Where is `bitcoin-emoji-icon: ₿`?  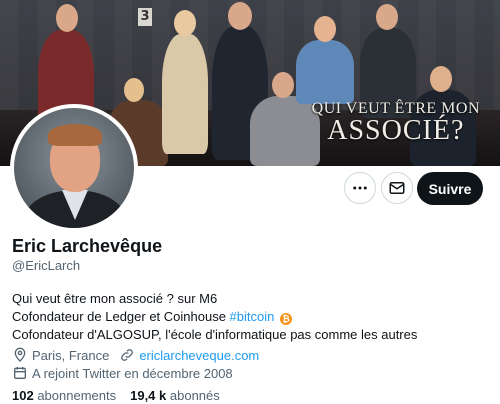 bitcoin-emoji-icon: ₿ is located at coordinates (285, 319).